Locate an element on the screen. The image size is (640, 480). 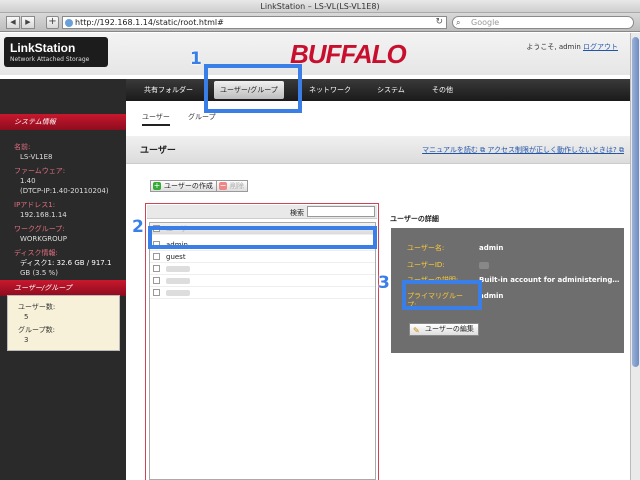
ip-label: IPアドレス1: is located at coordinates (35, 205).